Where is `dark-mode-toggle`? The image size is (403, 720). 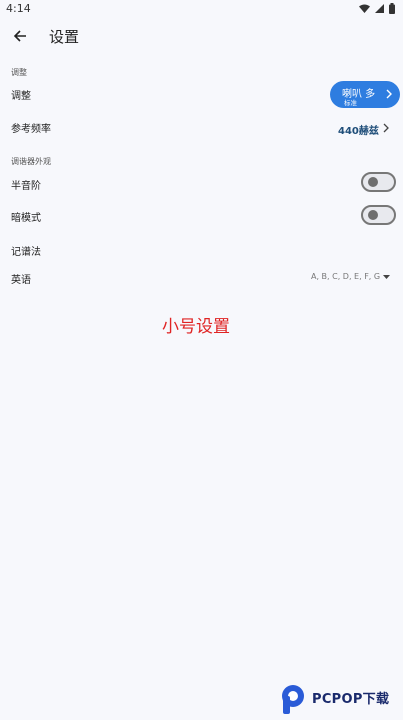 dark-mode-toggle is located at coordinates (378, 215).